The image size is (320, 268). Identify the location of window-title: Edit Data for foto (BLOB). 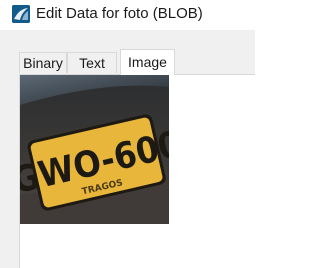
(119, 13).